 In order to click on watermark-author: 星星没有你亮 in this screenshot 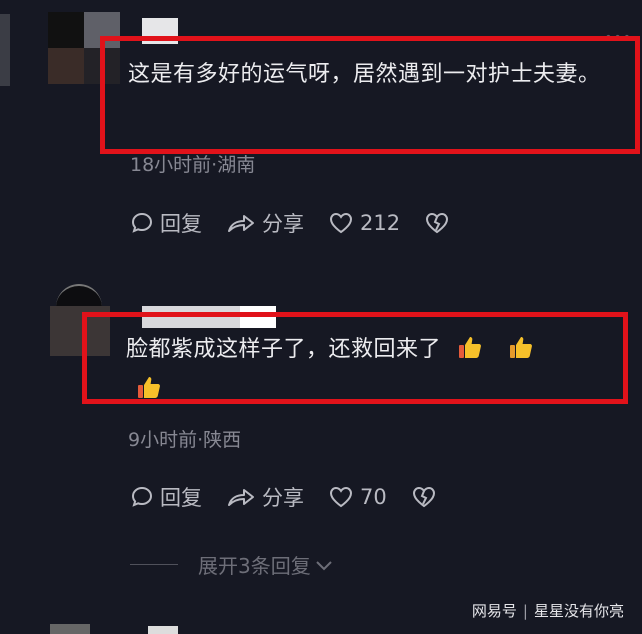, I will do `click(578, 611)`.